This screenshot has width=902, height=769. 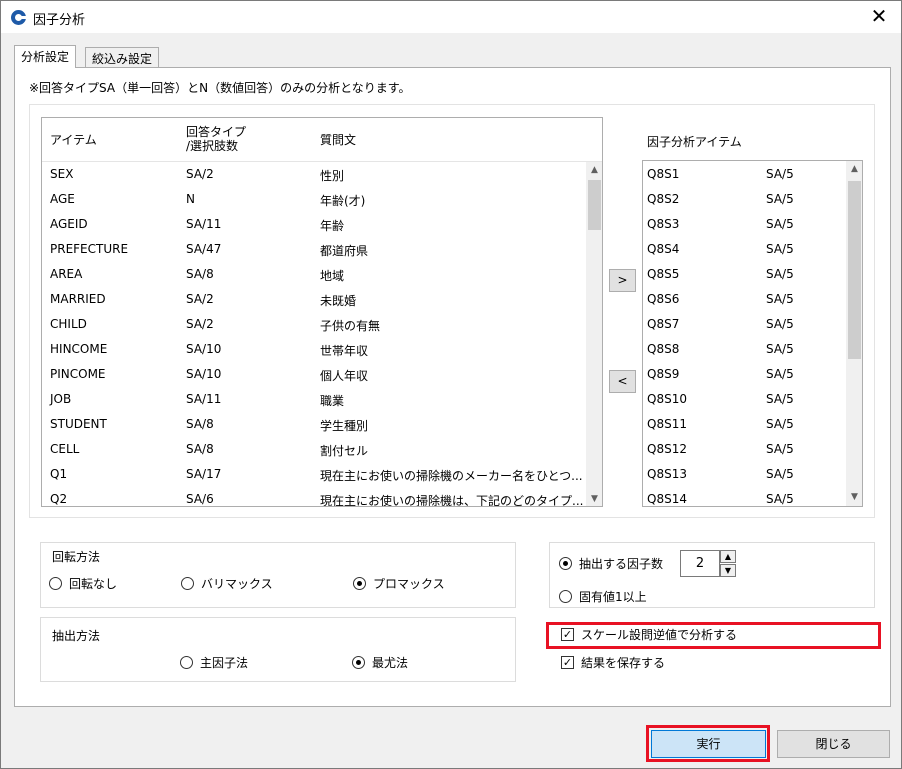 I want to click on header-type-line1: 回答タイプ, so click(x=216, y=132).